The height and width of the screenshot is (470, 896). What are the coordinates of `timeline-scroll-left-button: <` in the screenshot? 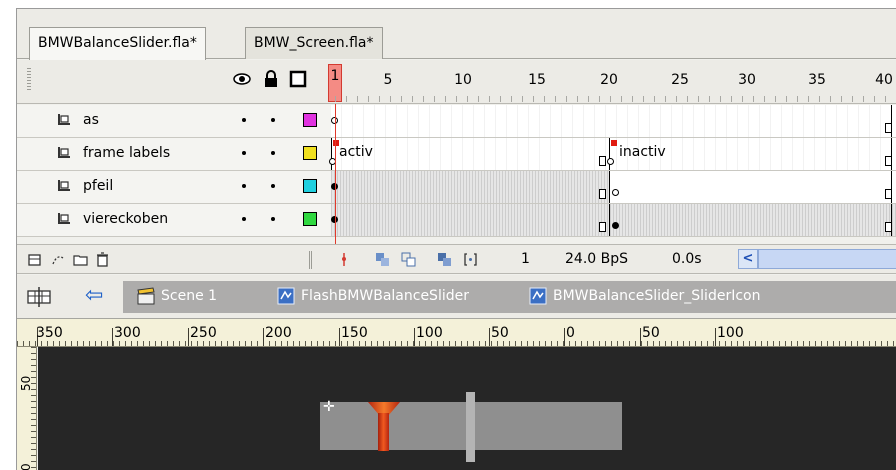 It's located at (748, 259).